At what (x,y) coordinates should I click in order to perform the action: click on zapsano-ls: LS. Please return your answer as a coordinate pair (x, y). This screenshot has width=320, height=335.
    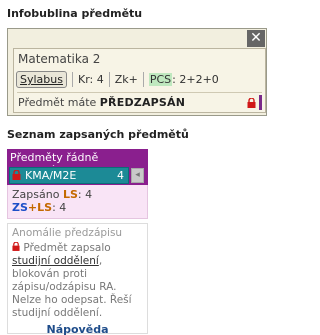
    Looking at the image, I should click on (70, 194).